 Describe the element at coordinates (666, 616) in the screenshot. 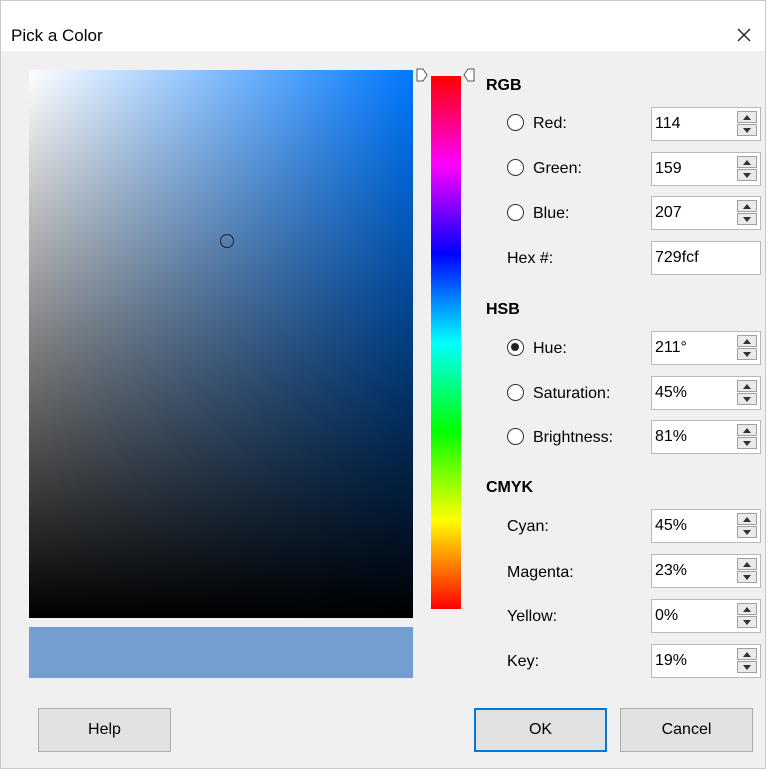

I see `yellow-value: 0%` at that location.